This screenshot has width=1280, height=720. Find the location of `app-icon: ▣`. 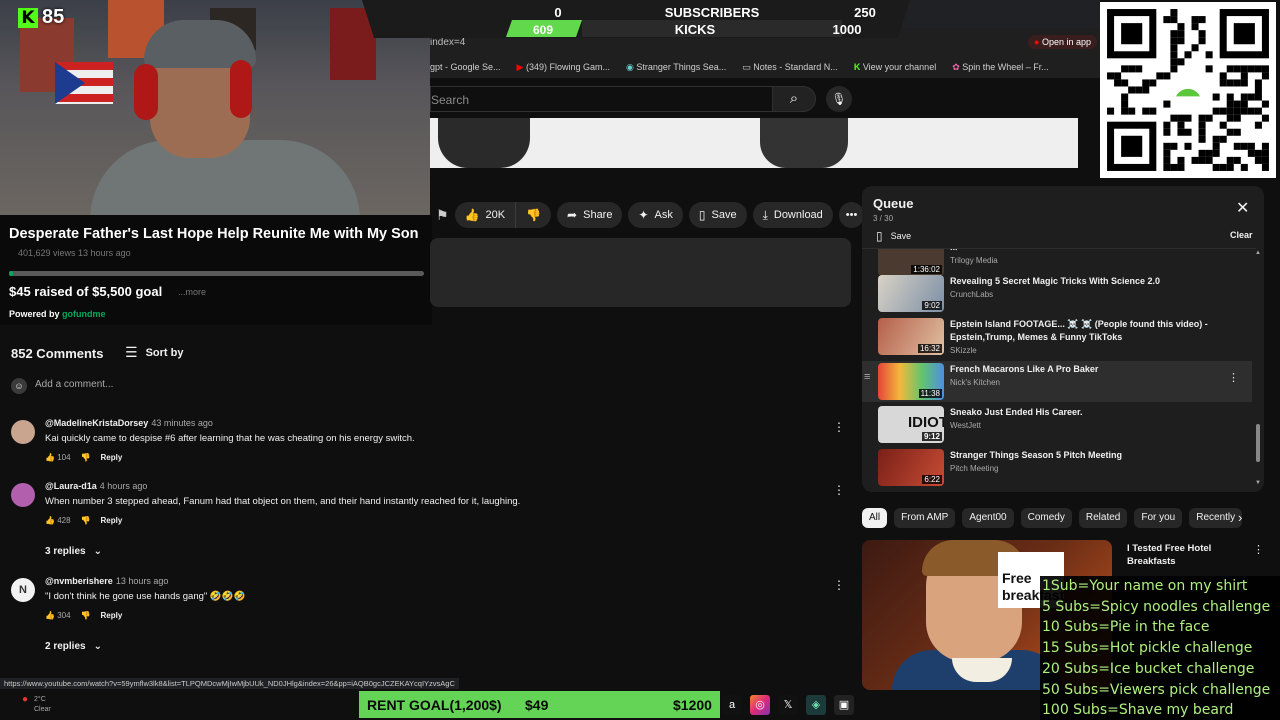

app-icon: ▣ is located at coordinates (844, 705).